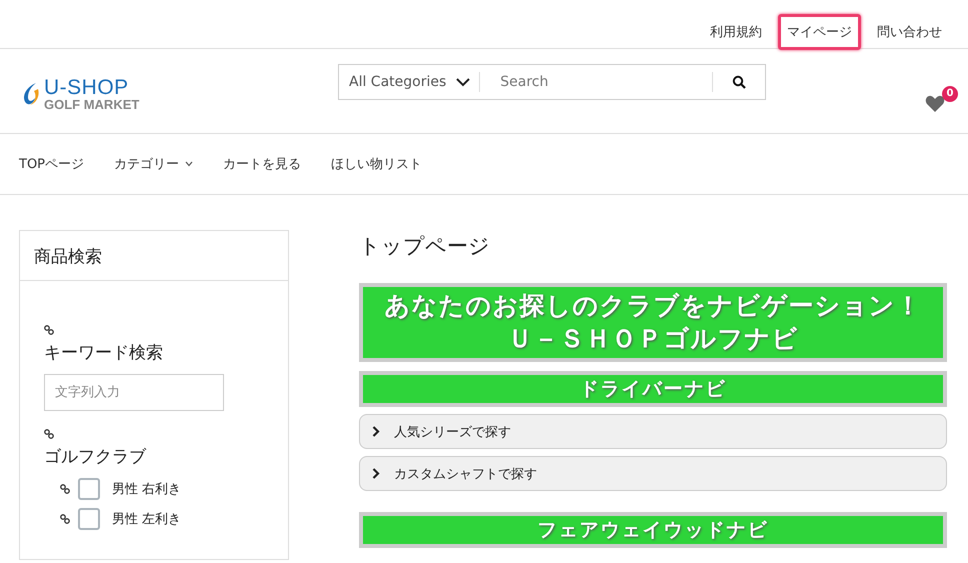 Image resolution: width=968 pixels, height=563 pixels. I want to click on banner-text: フェアウェイウッドナビ, so click(653, 530).